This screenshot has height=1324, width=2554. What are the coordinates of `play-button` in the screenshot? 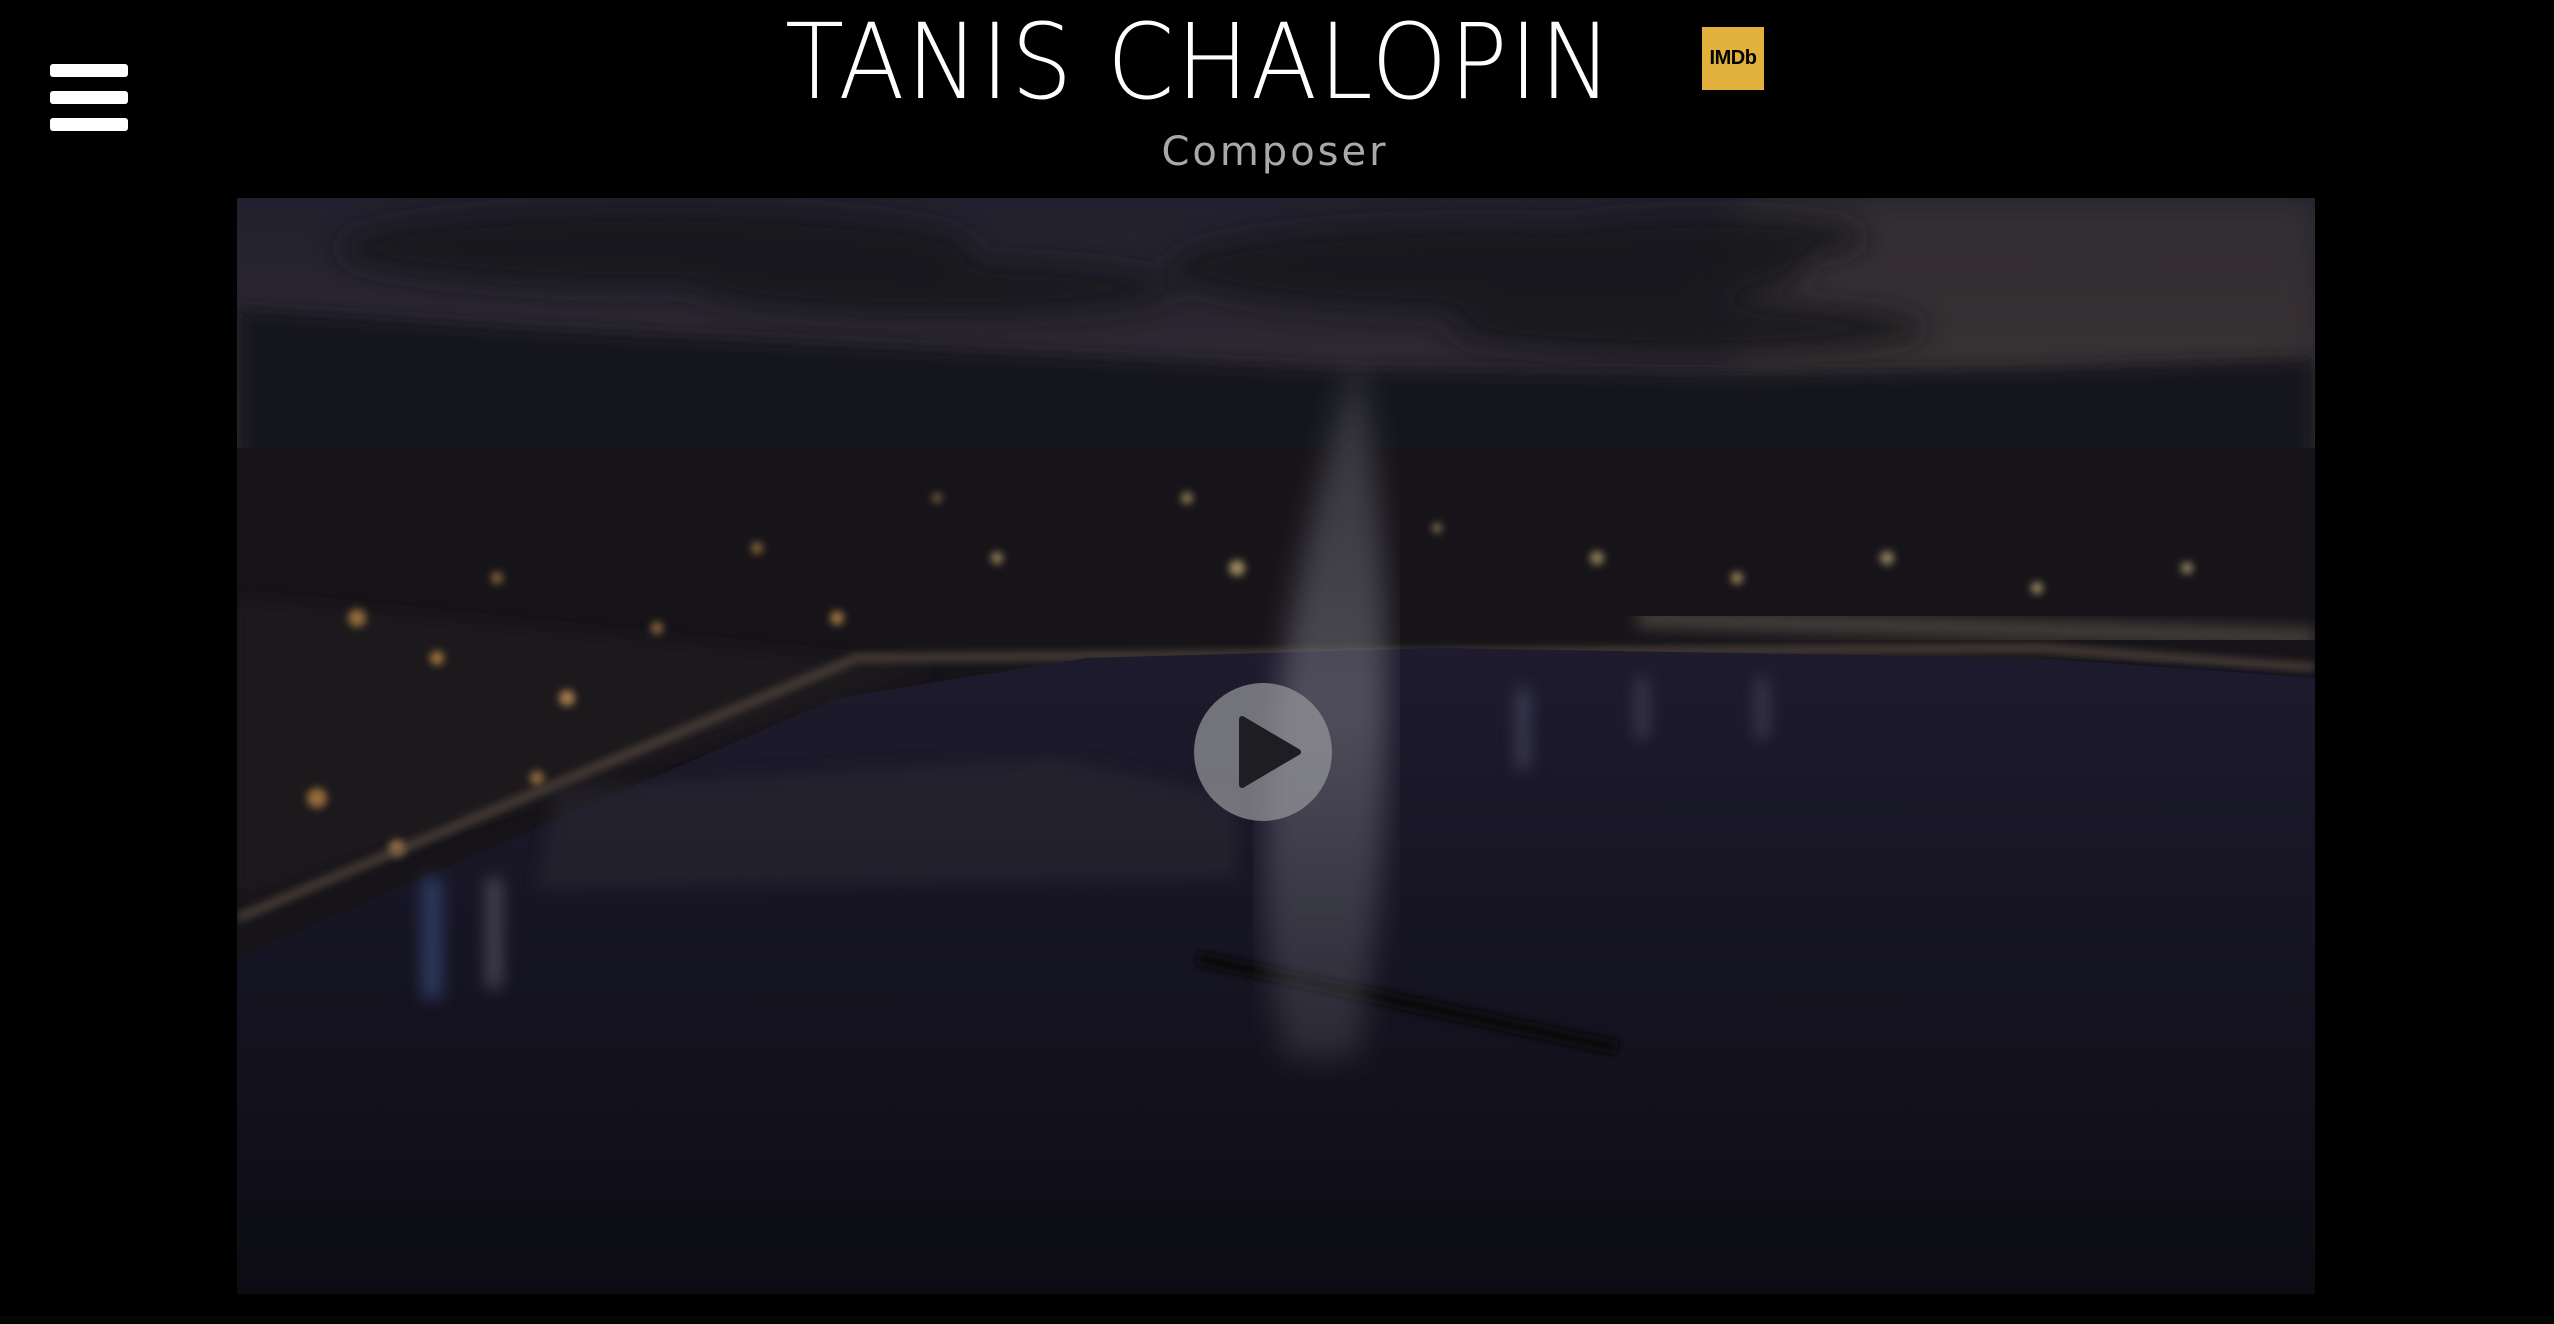 It's located at (1263, 752).